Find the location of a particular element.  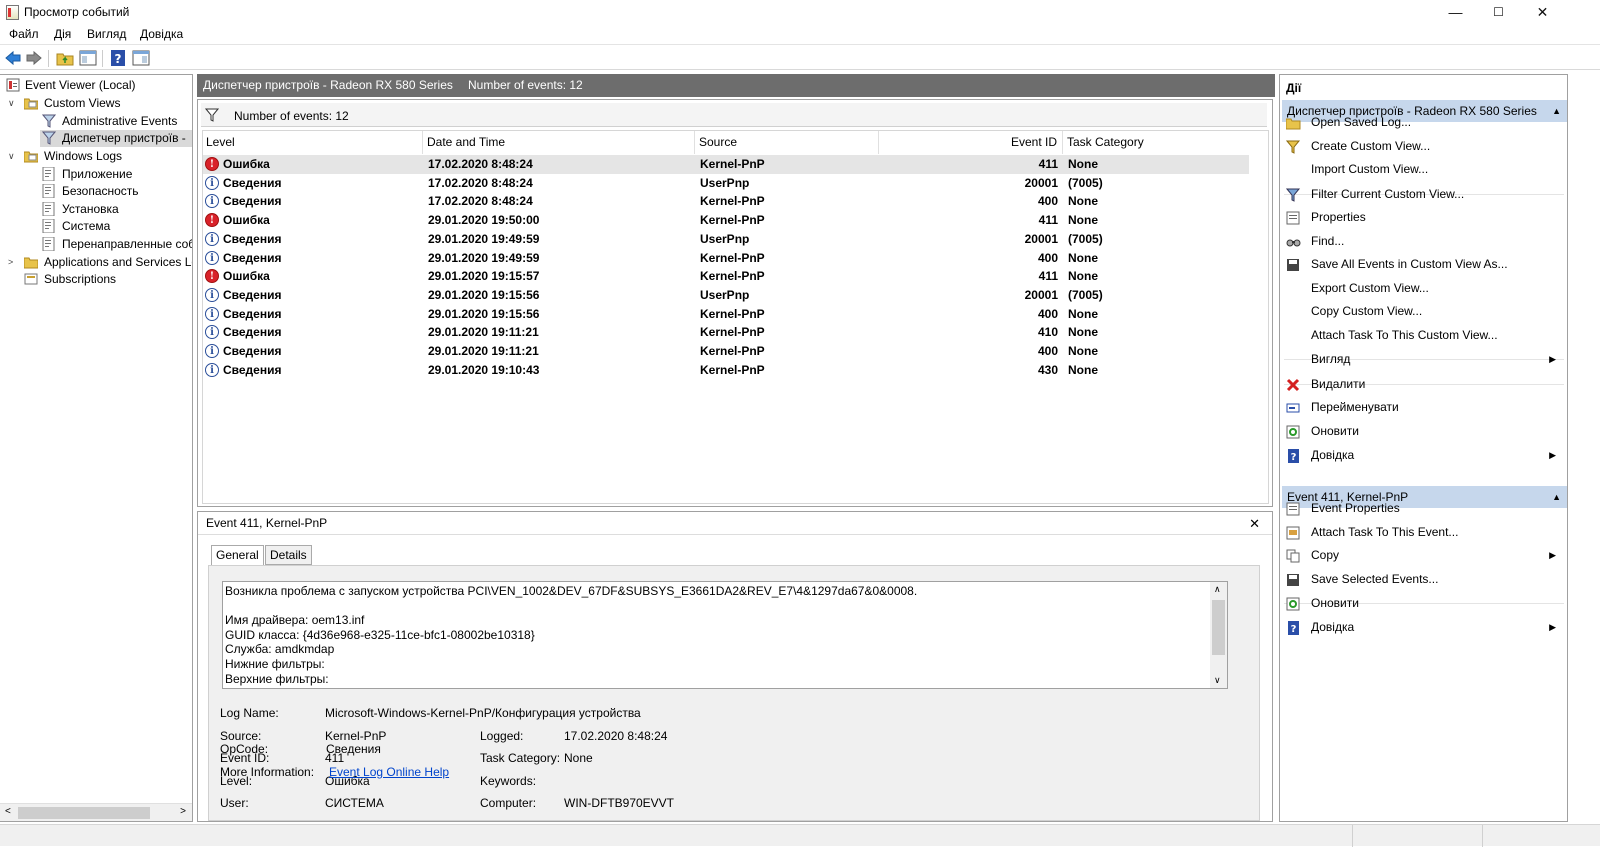

folder-up-icon is located at coordinates (65, 58).